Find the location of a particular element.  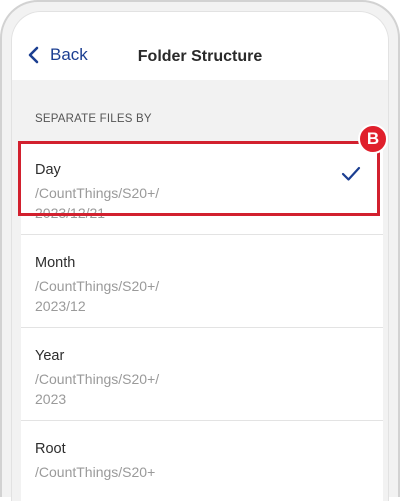

option-name: Month is located at coordinates (55, 263).